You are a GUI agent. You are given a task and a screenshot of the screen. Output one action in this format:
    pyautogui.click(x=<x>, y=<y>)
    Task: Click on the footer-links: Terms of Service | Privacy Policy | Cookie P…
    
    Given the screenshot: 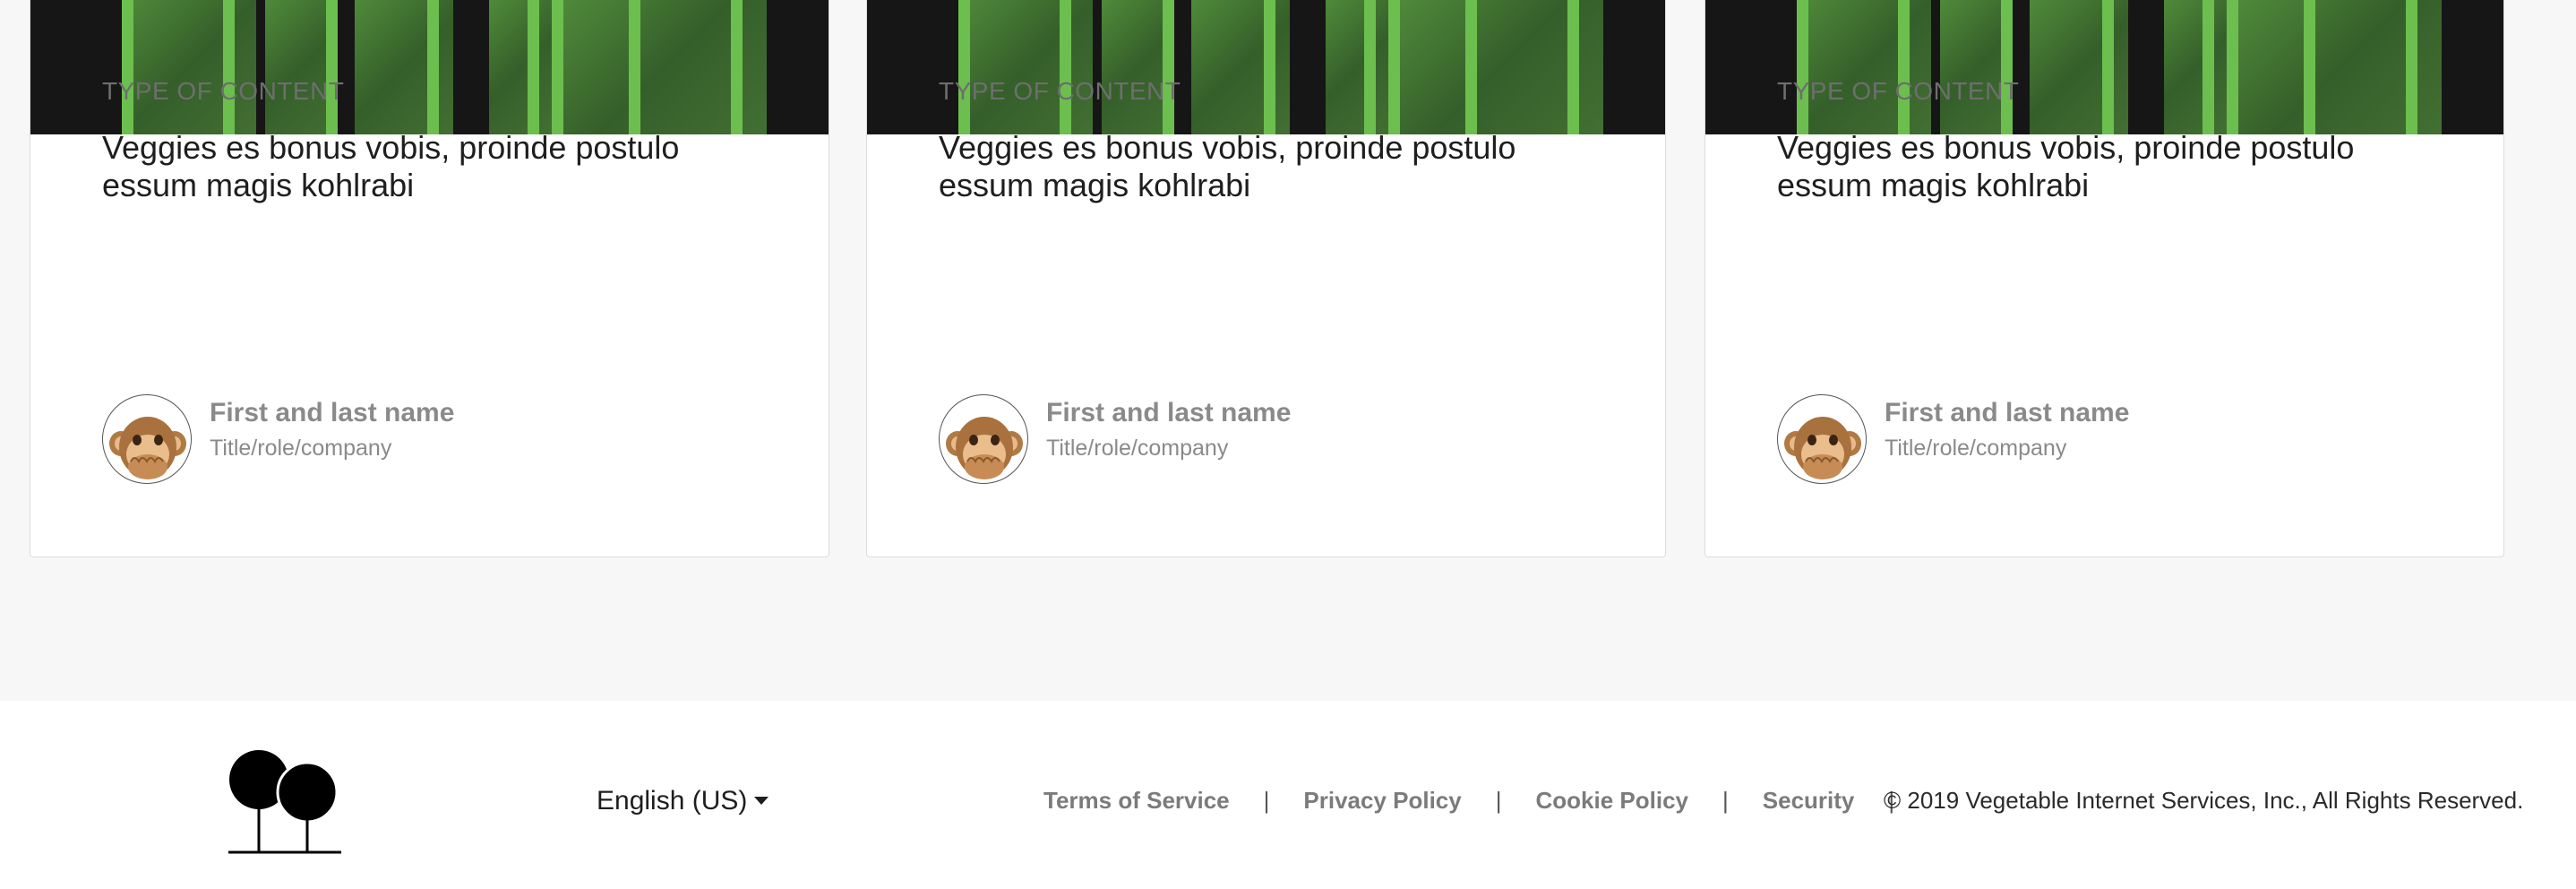 What is the action you would take?
    pyautogui.click(x=1485, y=801)
    